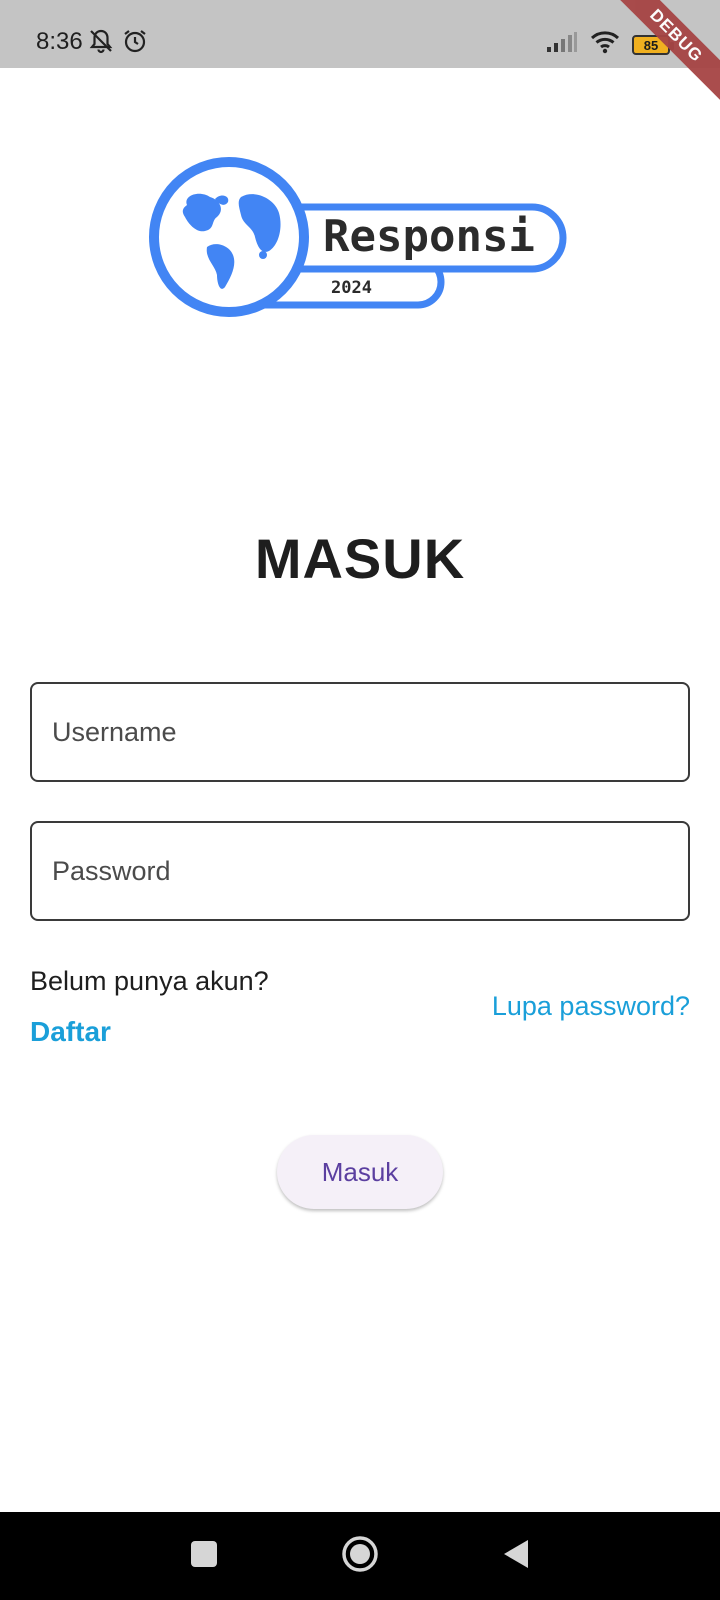 Image resolution: width=720 pixels, height=1600 pixels. I want to click on recents-icon, so click(204, 1556).